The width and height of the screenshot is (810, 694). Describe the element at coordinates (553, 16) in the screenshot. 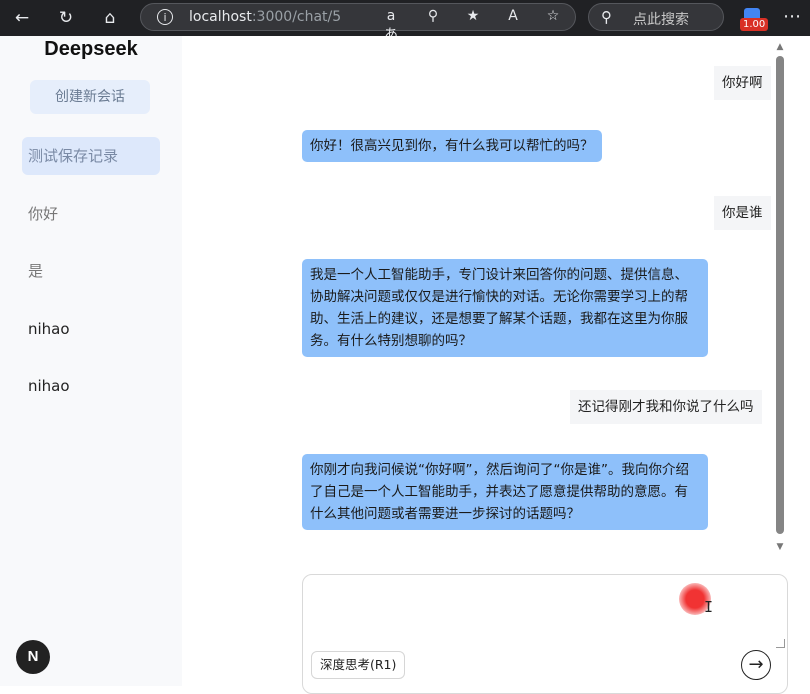

I see `favorite-star-icon: ☆` at that location.